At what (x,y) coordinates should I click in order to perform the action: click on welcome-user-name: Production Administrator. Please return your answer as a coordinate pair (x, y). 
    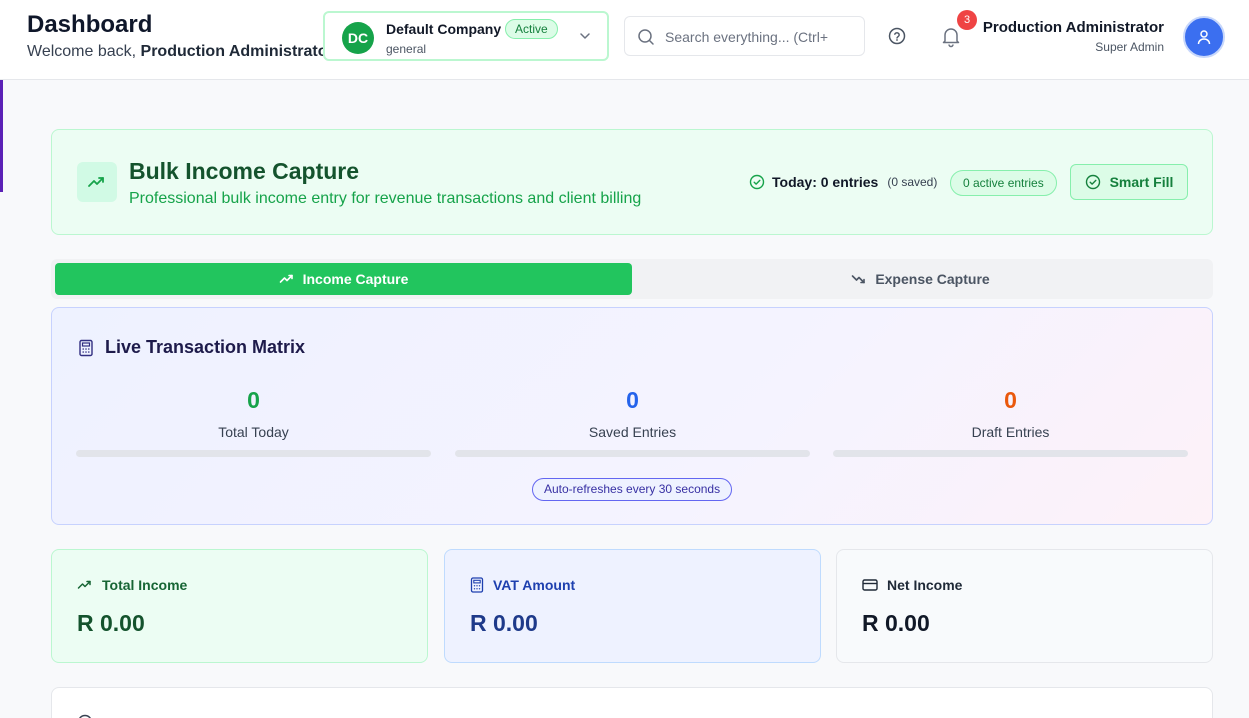
    Looking at the image, I should click on (237, 51).